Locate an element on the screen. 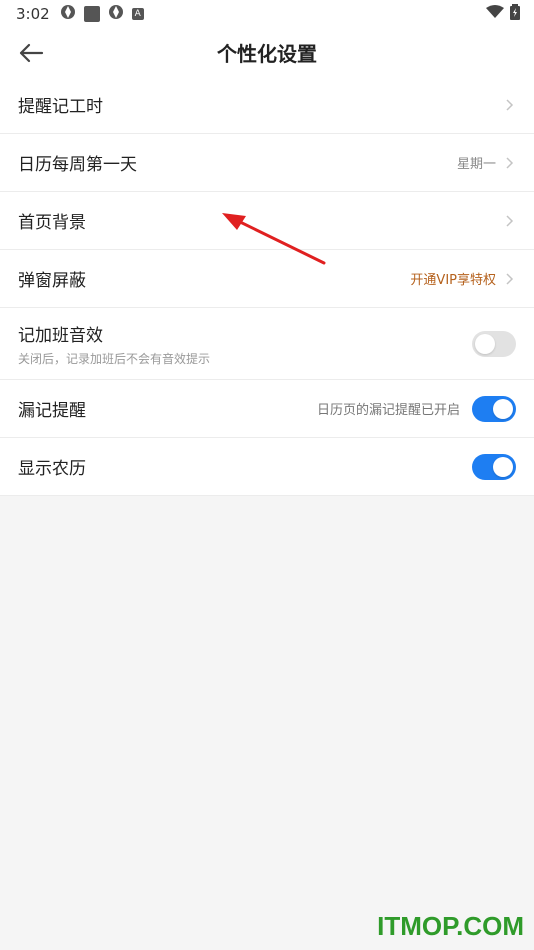 The height and width of the screenshot is (950, 534). setting-label: 首页背景 is located at coordinates (52, 223).